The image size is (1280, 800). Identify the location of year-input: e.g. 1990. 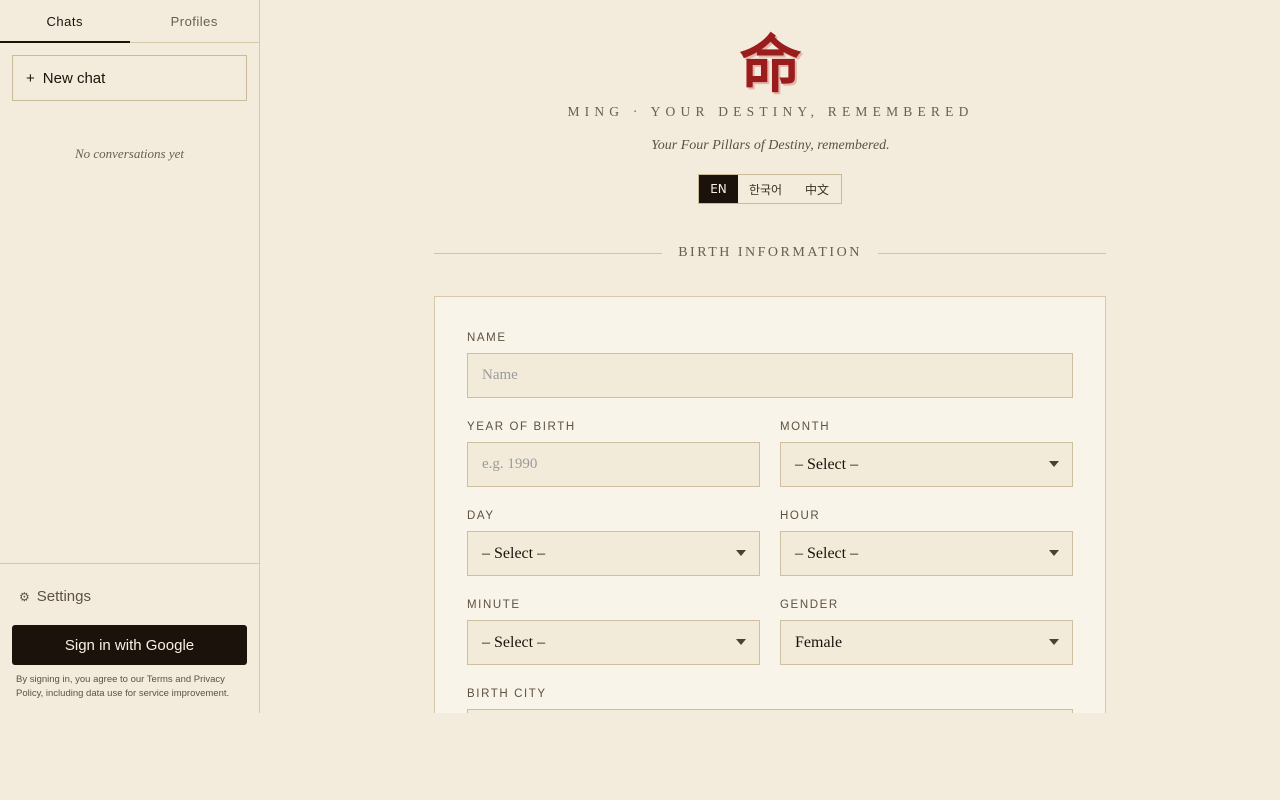
(613, 464).